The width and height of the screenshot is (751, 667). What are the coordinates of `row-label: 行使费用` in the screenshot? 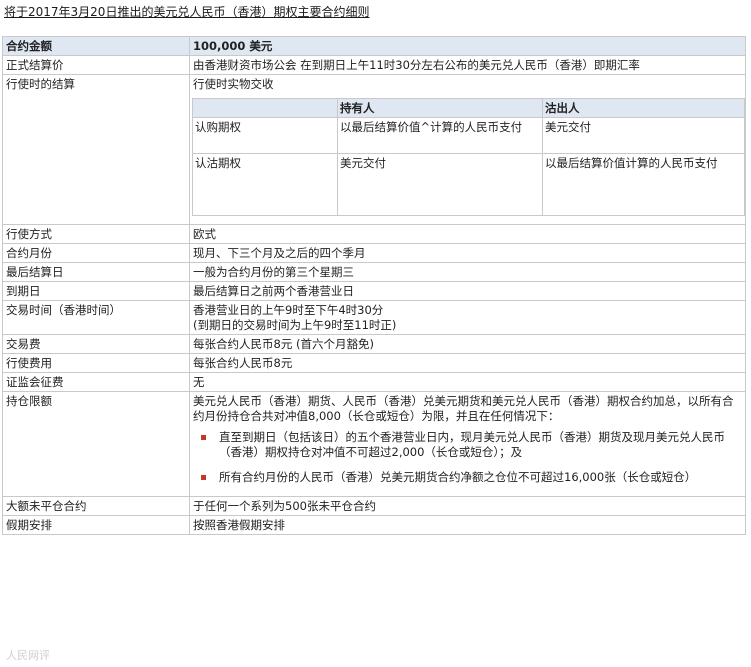 It's located at (96, 363).